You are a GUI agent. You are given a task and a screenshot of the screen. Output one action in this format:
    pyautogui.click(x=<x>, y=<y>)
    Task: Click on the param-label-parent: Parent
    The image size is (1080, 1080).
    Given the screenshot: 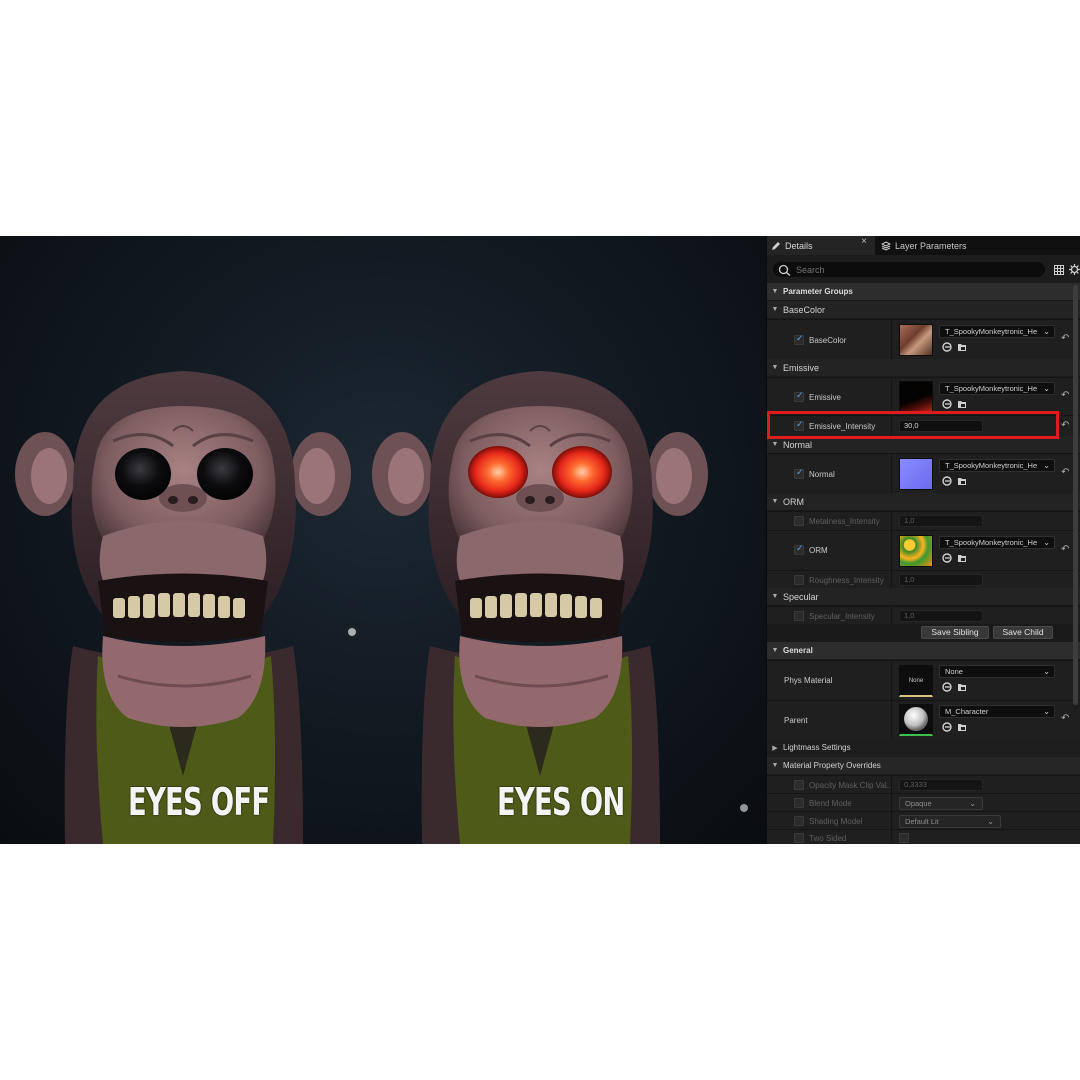 What is the action you would take?
    pyautogui.click(x=796, y=720)
    